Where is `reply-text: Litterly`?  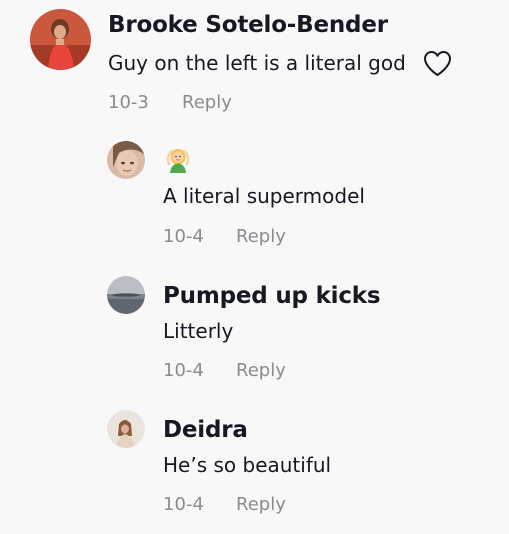
reply-text: Litterly is located at coordinates (198, 331).